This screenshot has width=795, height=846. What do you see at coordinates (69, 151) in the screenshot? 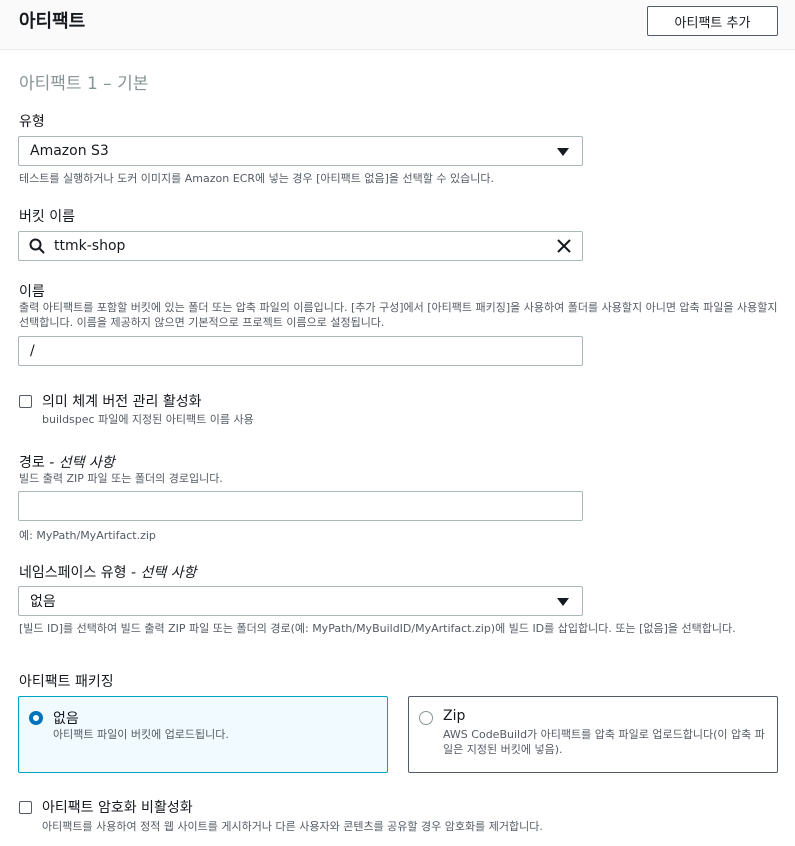
I see `type-select-value: Amazon S3` at bounding box center [69, 151].